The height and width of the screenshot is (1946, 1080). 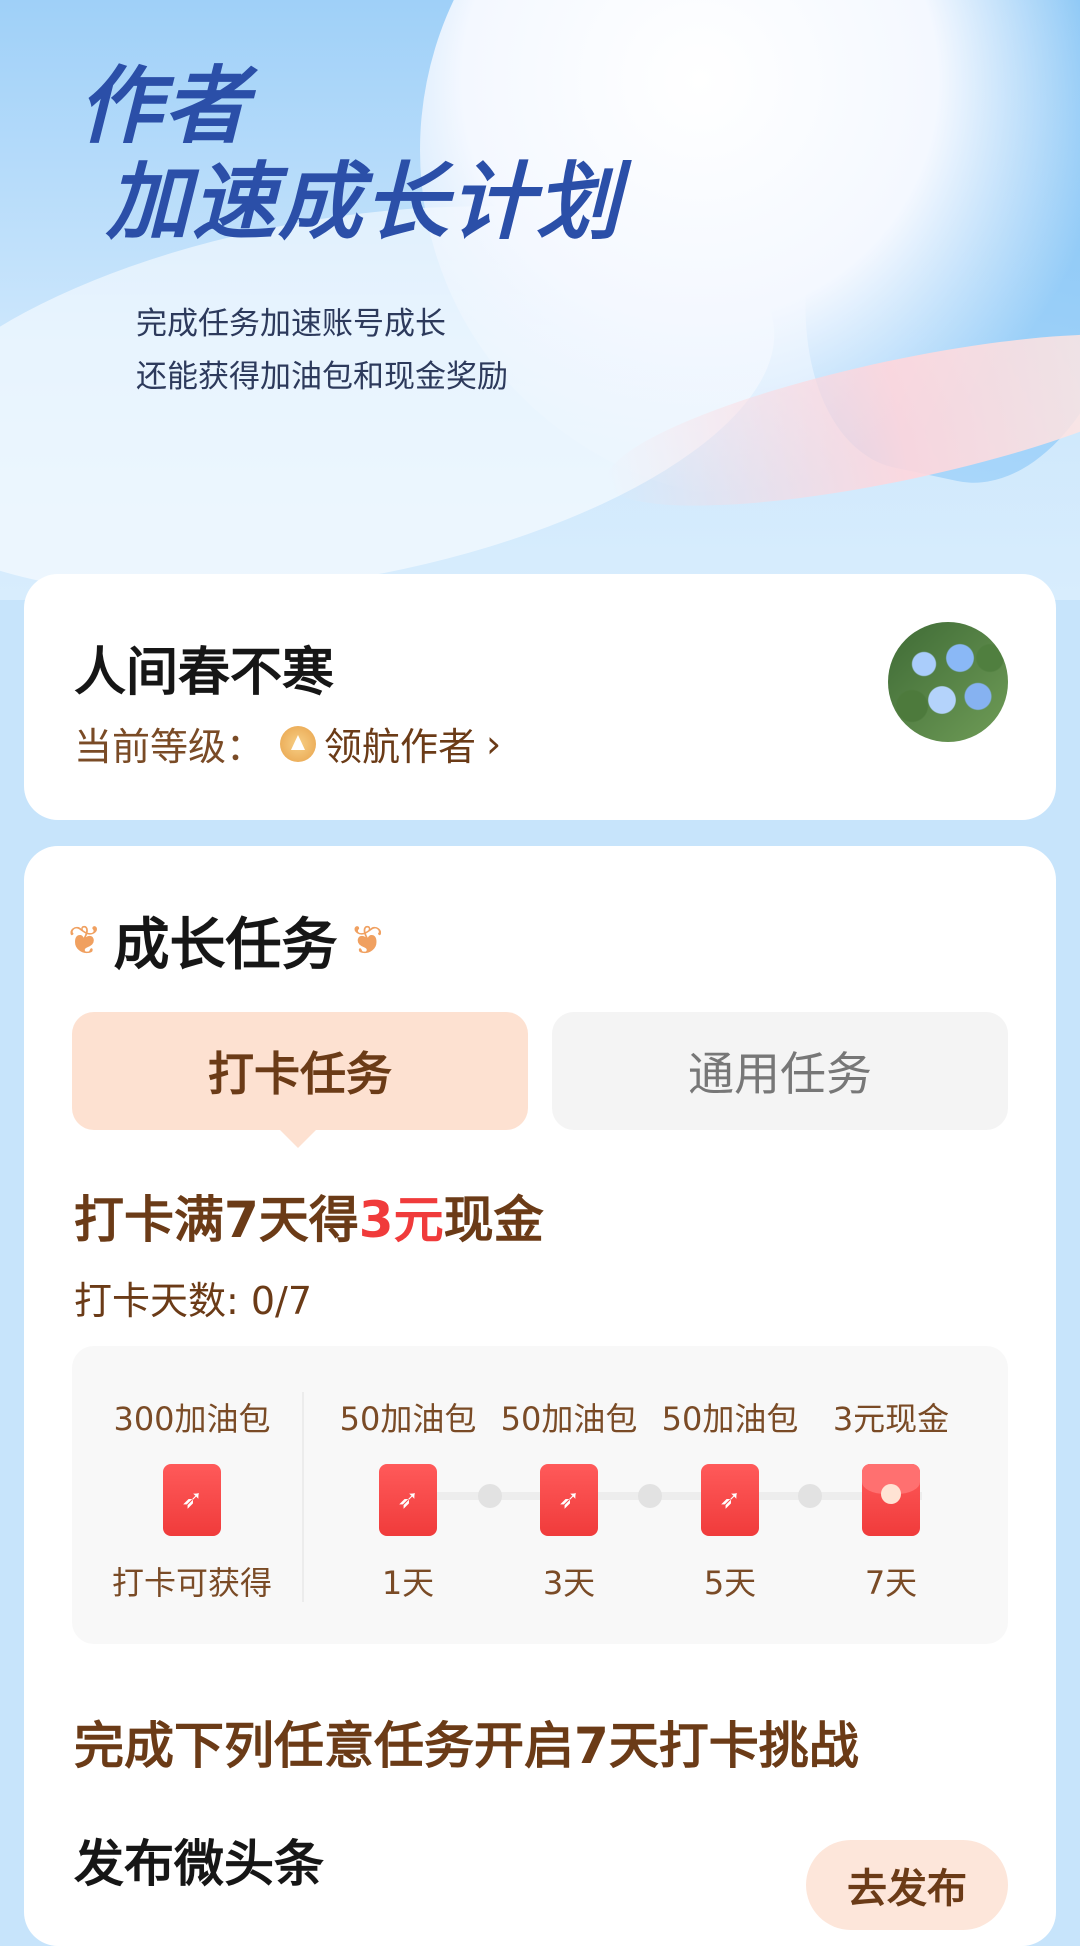 What do you see at coordinates (569, 1583) in the screenshot?
I see `reward-day: 3天` at bounding box center [569, 1583].